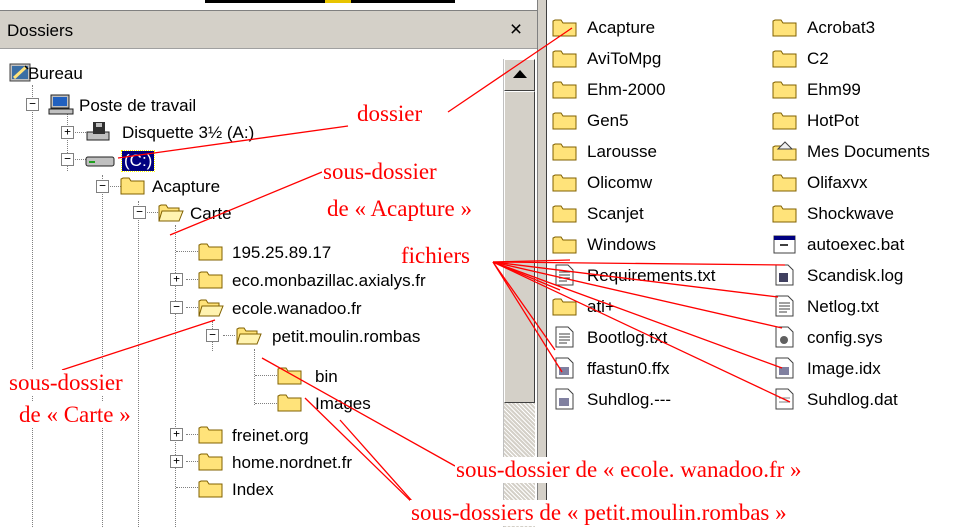 The height and width of the screenshot is (527, 961). I want to click on log-file-icon, so click(784, 275).